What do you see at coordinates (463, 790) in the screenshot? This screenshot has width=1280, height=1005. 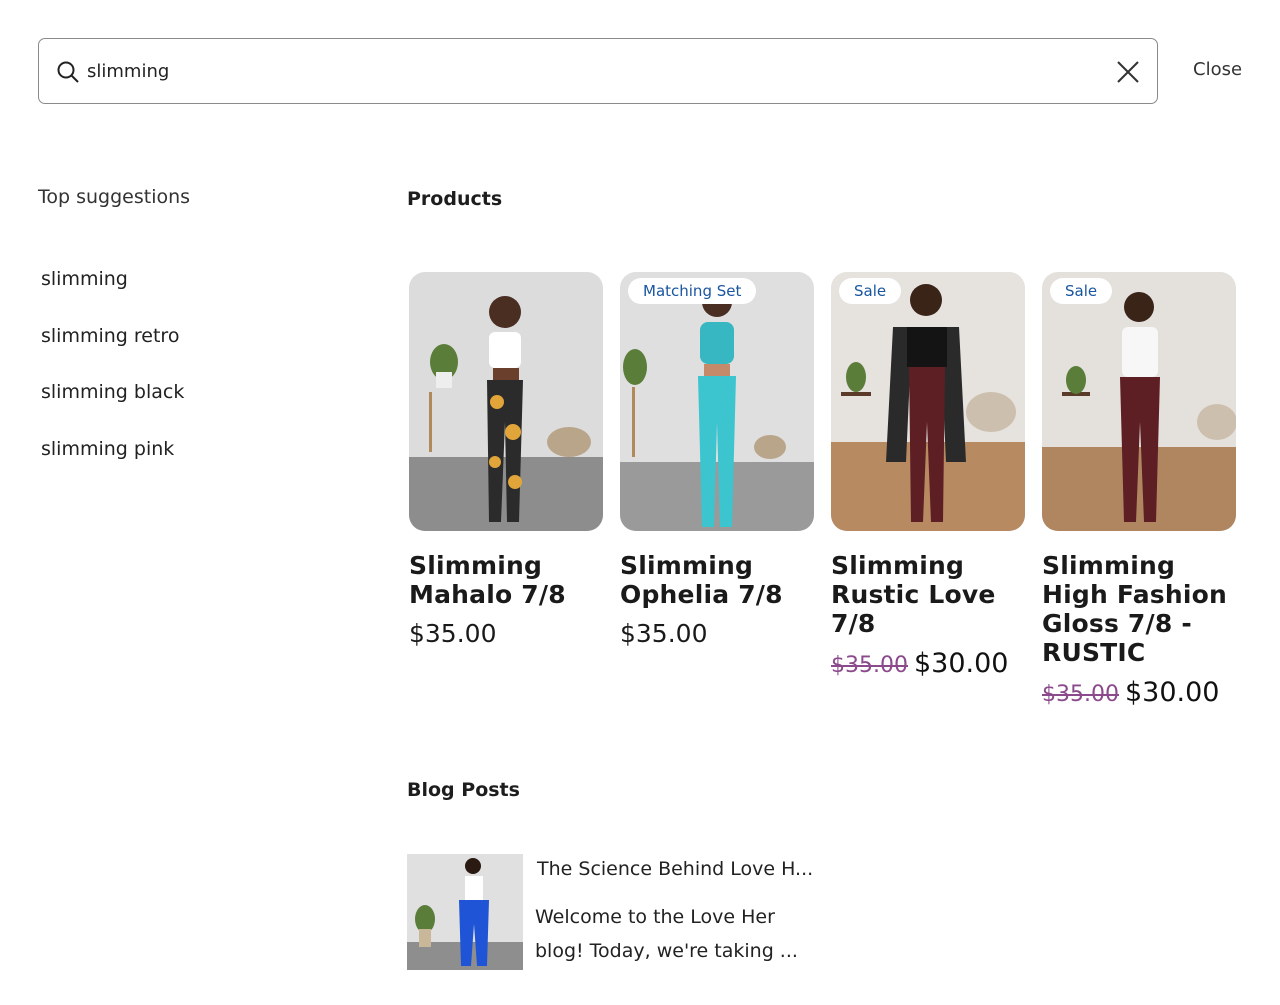 I see `blog-heading: Blog Posts` at bounding box center [463, 790].